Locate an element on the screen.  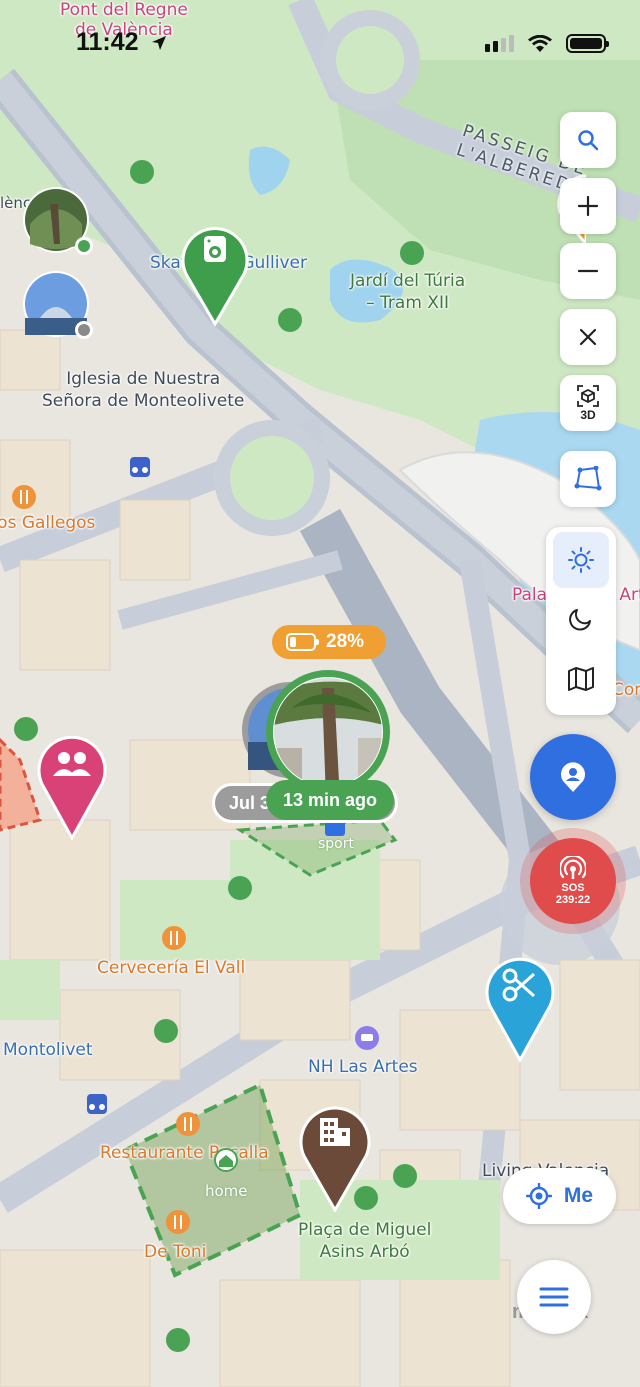
dark-style-option is located at coordinates (581, 619).